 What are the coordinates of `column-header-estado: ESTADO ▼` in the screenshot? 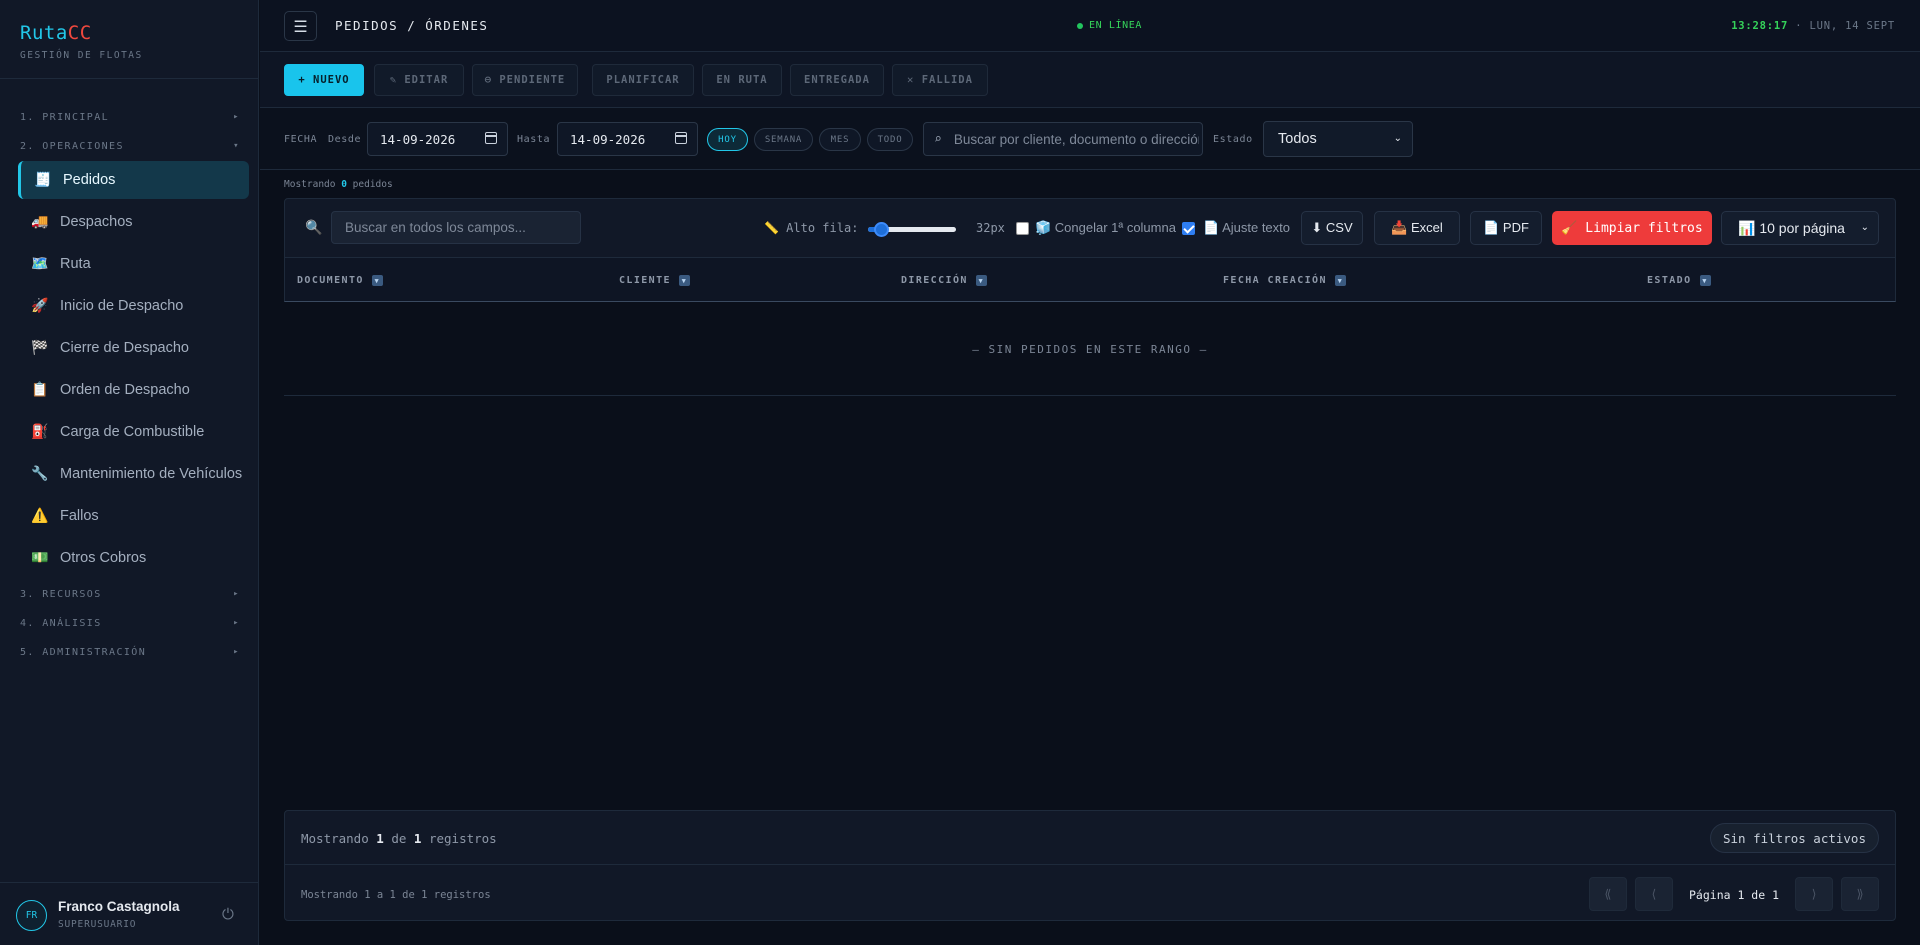 It's located at (1679, 280).